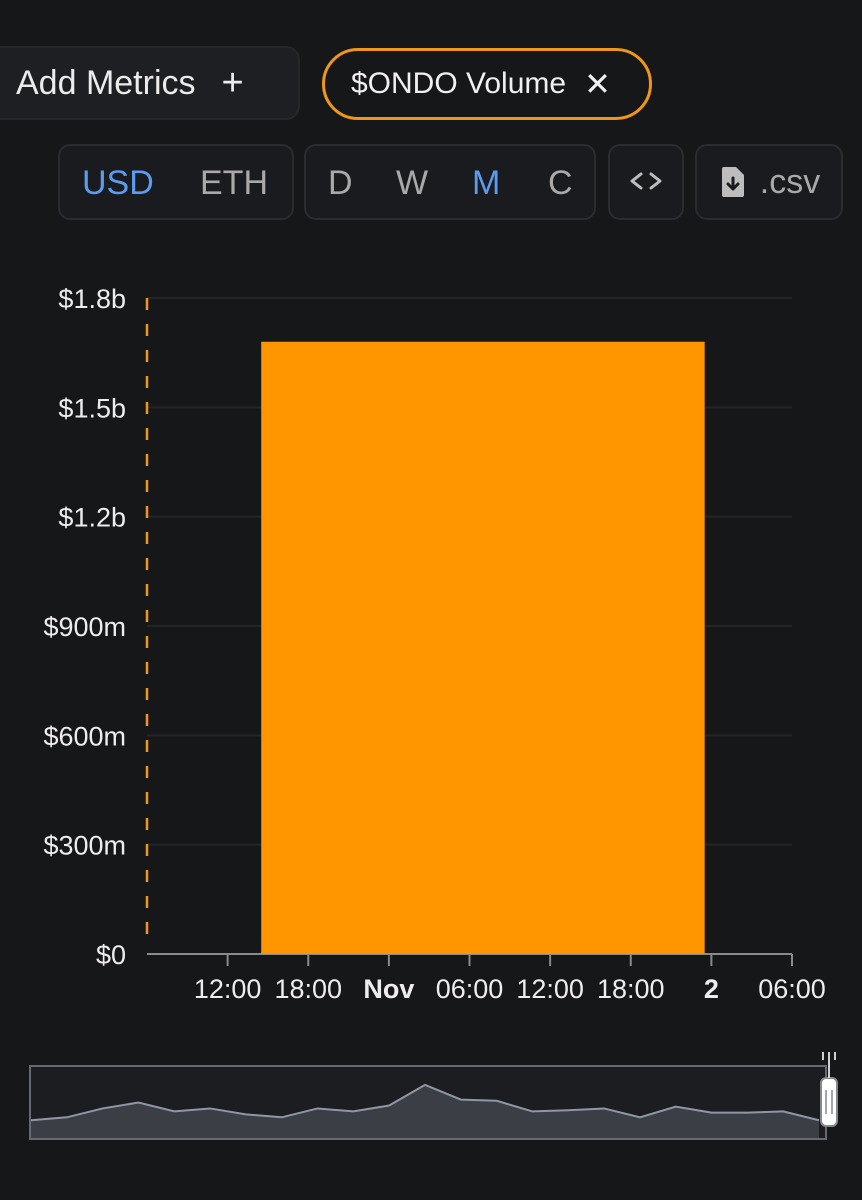  I want to click on y-tick-label: $600m, so click(84, 736).